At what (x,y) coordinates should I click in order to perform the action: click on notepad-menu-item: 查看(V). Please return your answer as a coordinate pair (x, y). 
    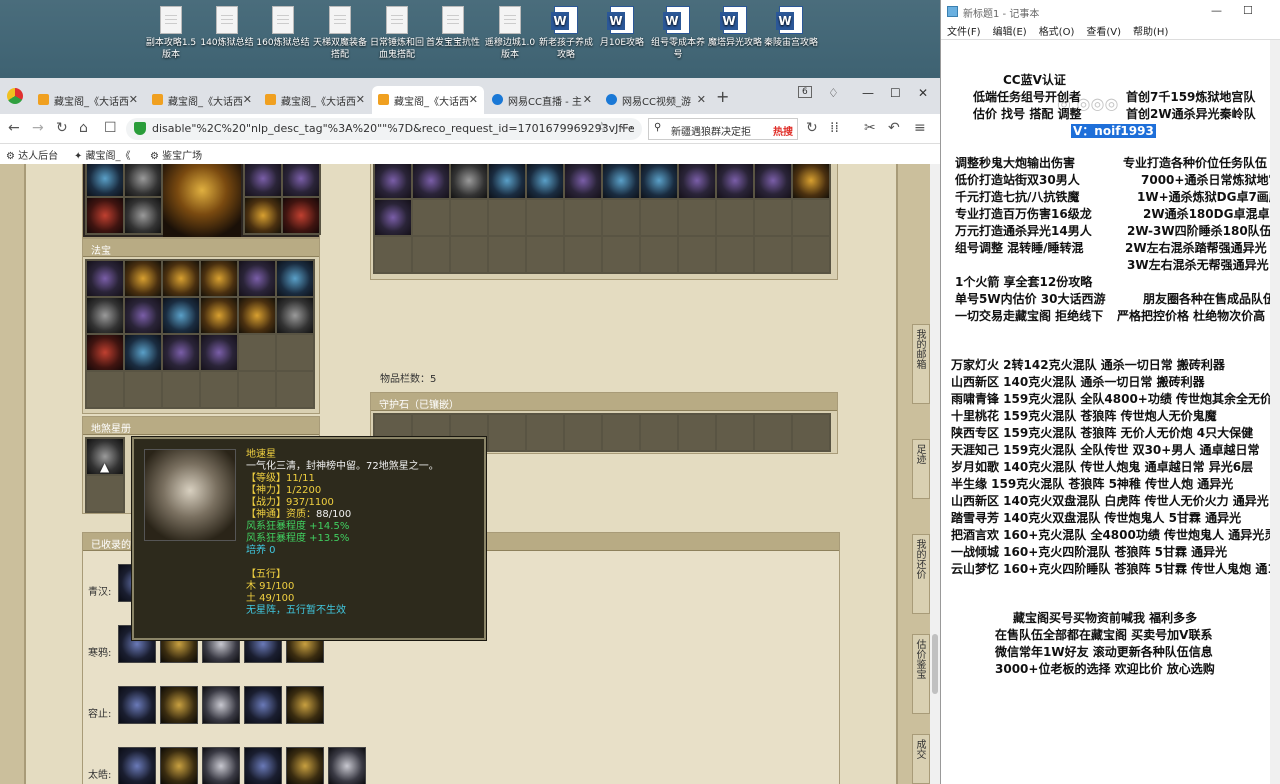
    Looking at the image, I should click on (1103, 32).